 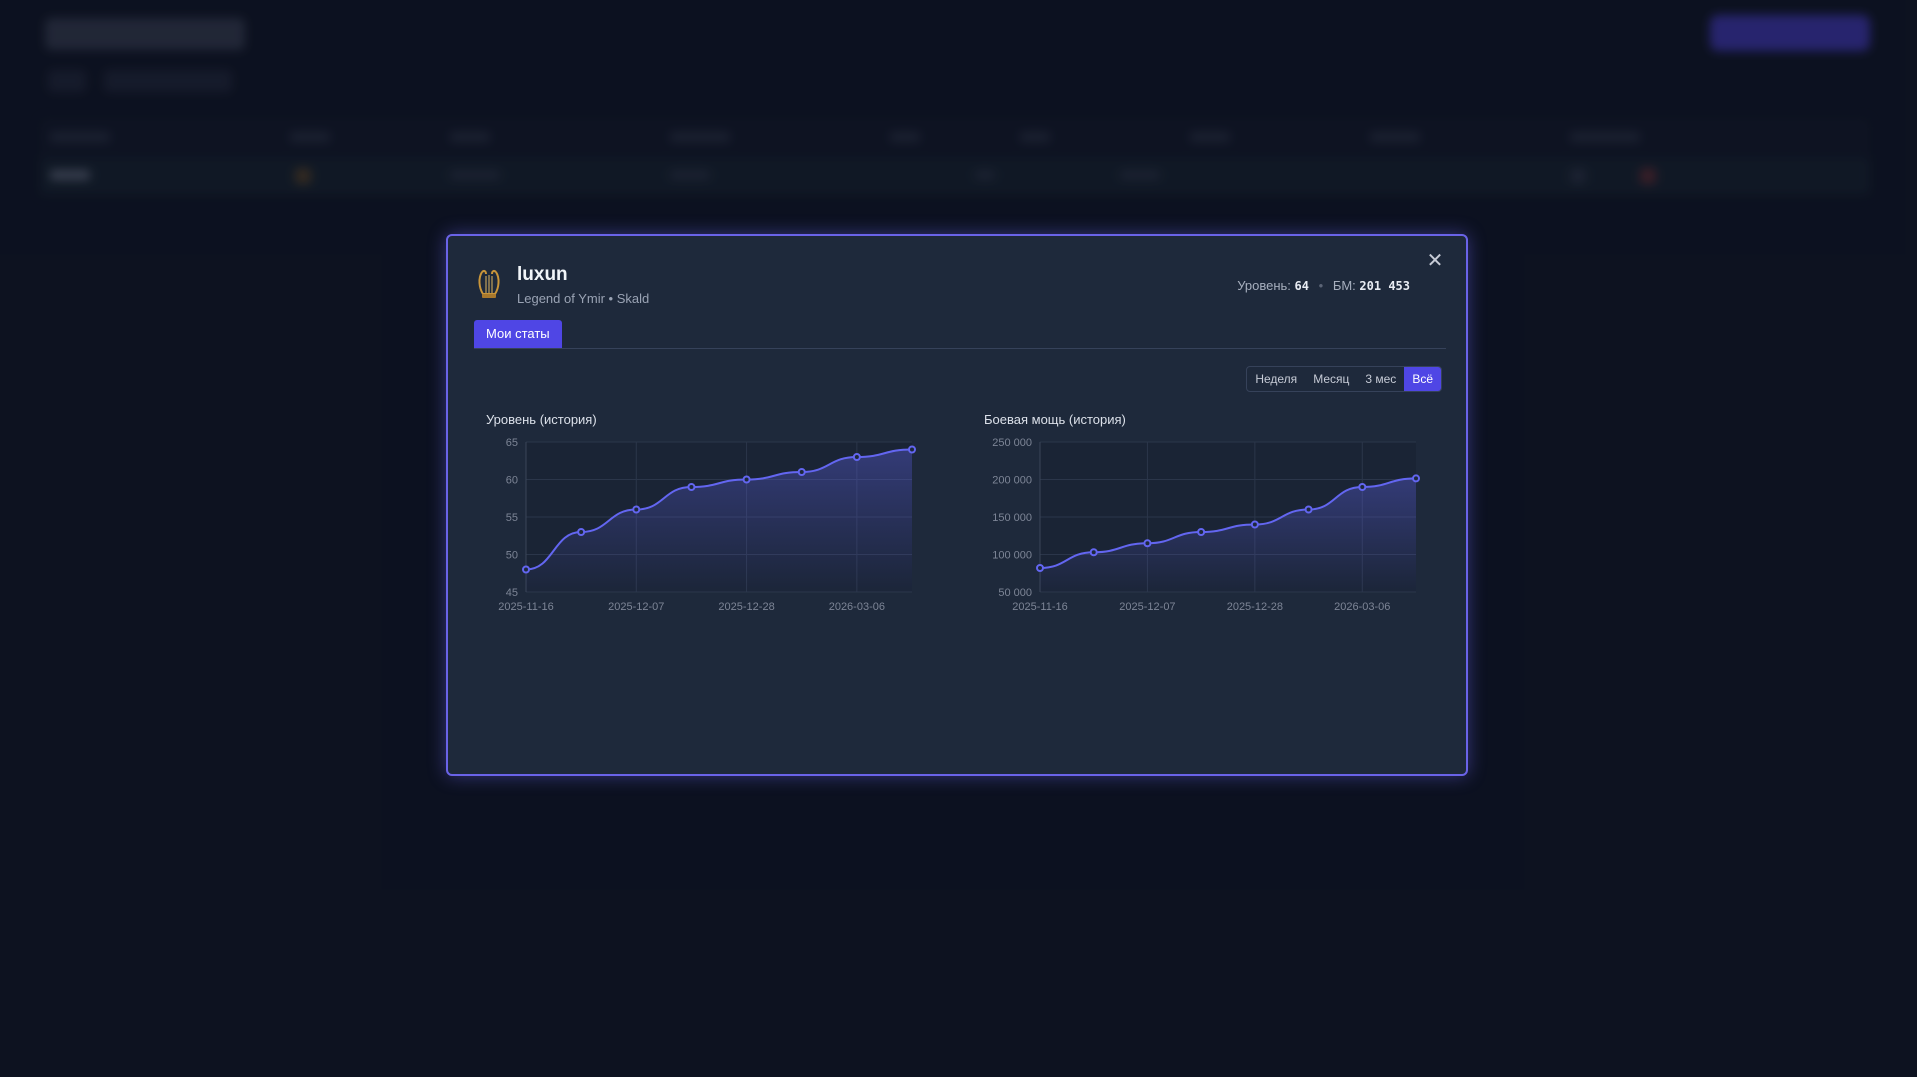 What do you see at coordinates (512, 593) in the screenshot?
I see `y-tick-label: 45` at bounding box center [512, 593].